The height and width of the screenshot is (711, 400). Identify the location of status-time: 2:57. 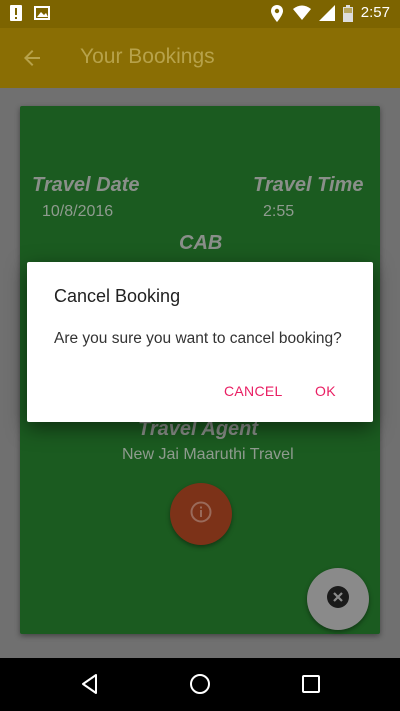
(375, 12).